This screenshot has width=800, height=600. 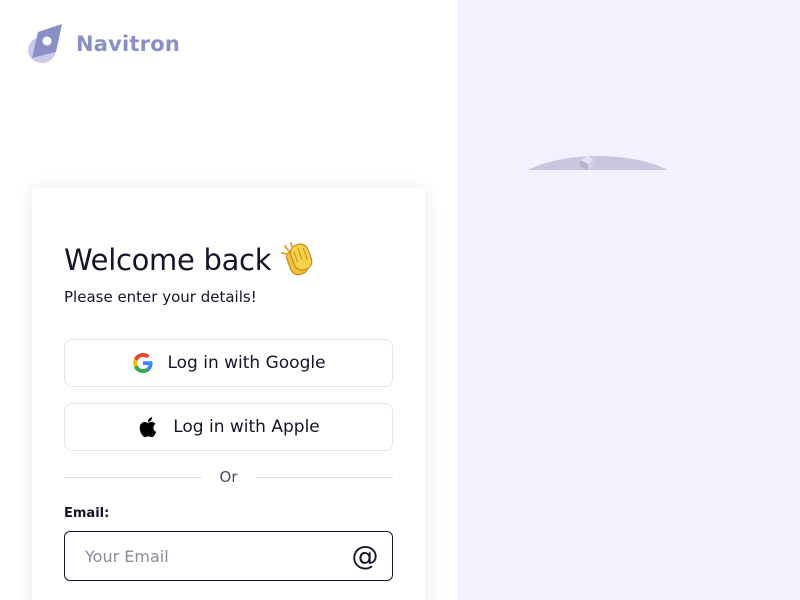 What do you see at coordinates (168, 260) in the screenshot?
I see `page-title: Welcome back` at bounding box center [168, 260].